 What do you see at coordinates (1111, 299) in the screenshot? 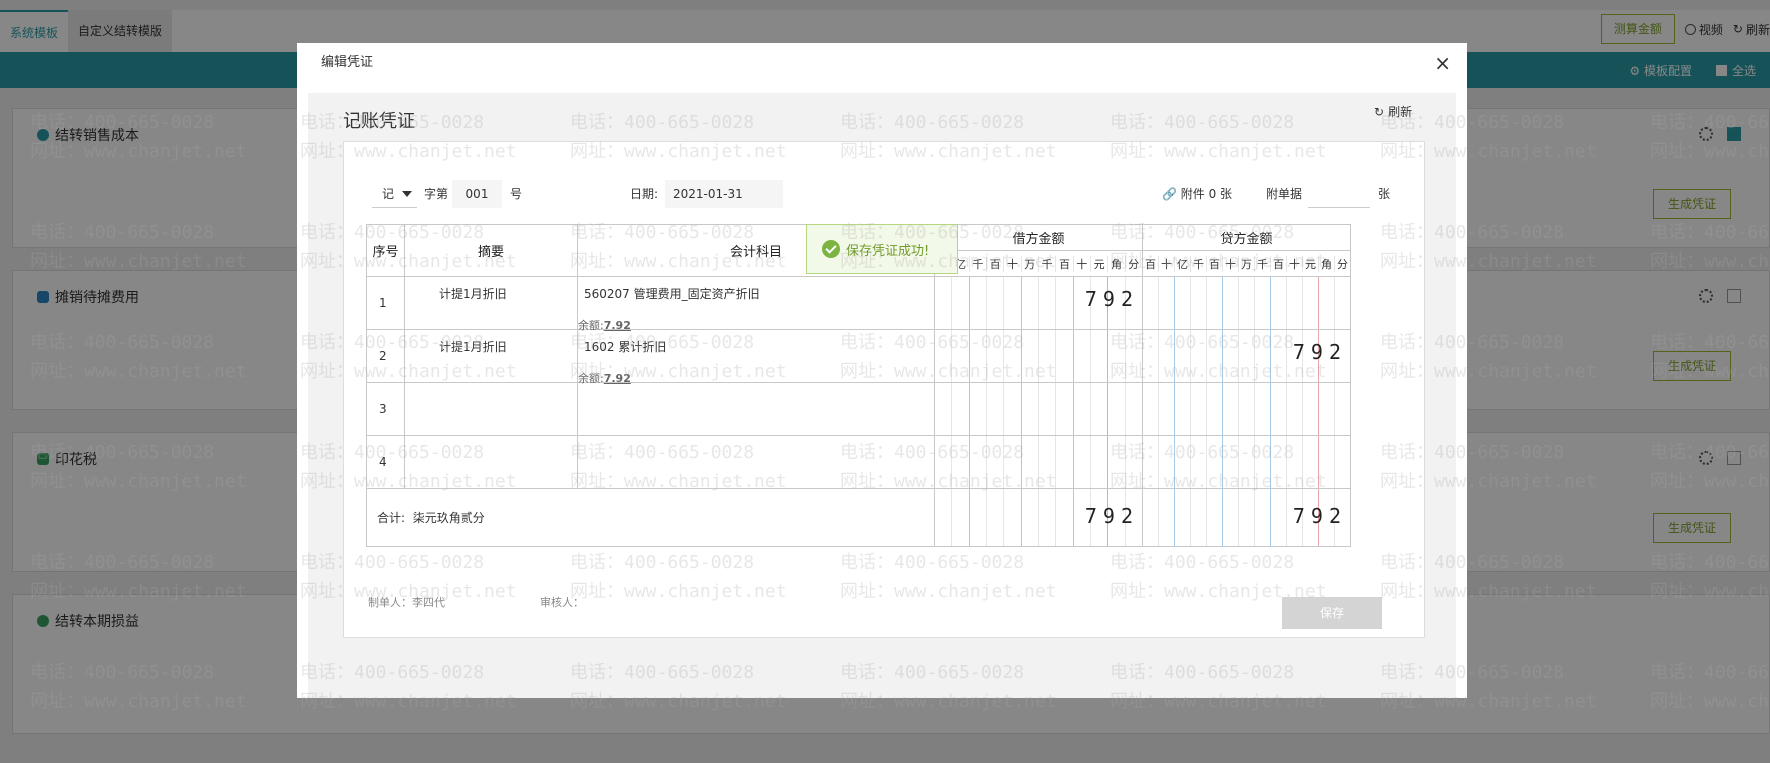
I see `row-debit-value: 792` at bounding box center [1111, 299].